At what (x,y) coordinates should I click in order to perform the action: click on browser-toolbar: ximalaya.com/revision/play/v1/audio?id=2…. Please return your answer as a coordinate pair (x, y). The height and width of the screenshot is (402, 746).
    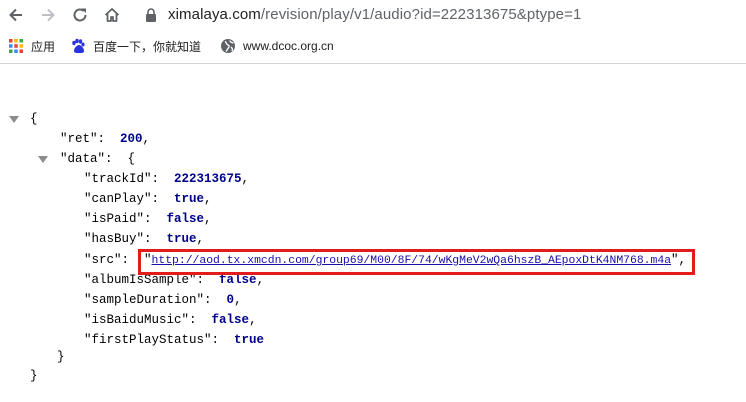
    Looking at the image, I should click on (373, 15).